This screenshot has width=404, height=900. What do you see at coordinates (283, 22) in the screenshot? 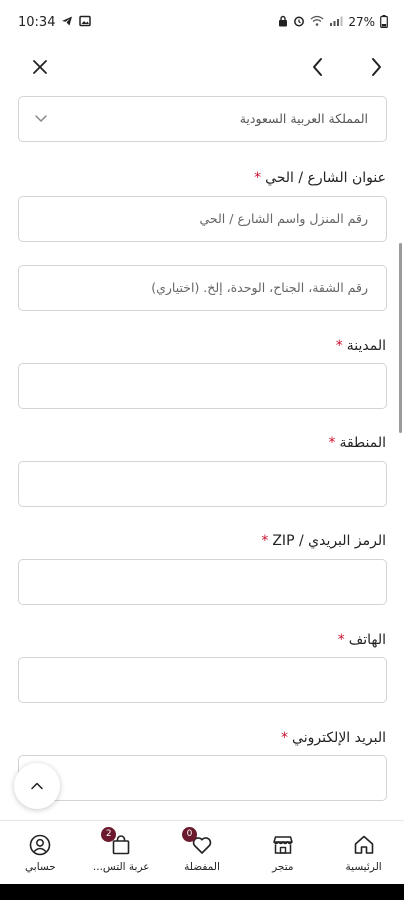
I see `lock-icon` at bounding box center [283, 22].